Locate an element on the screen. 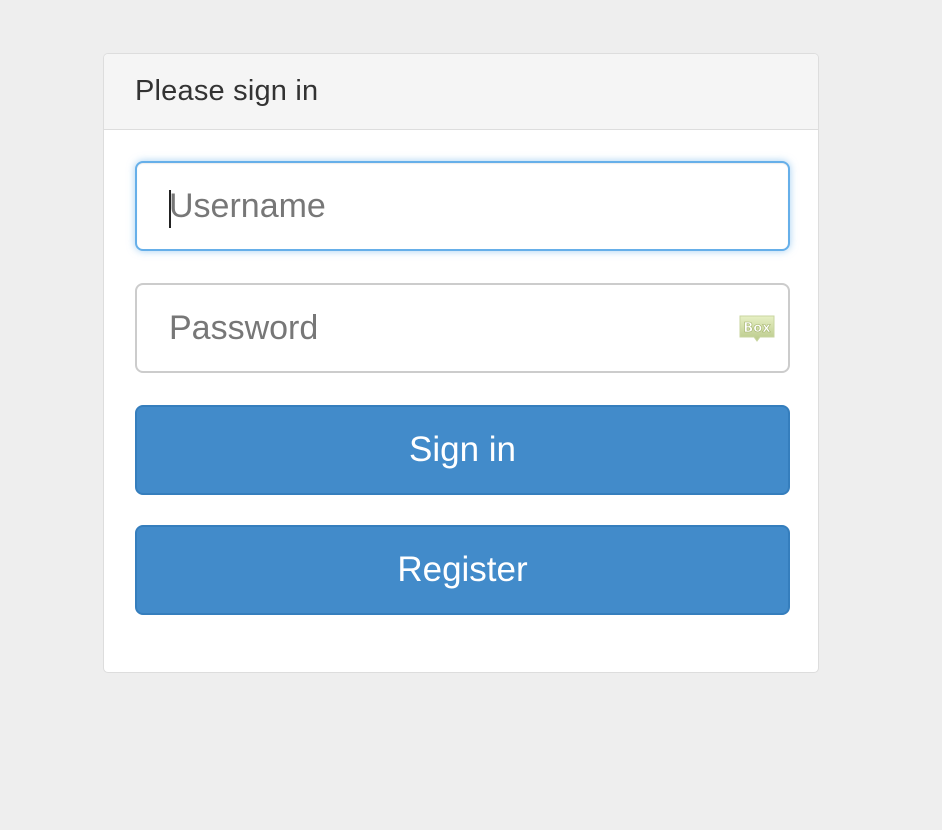  username-field-wrapper is located at coordinates (462, 206).